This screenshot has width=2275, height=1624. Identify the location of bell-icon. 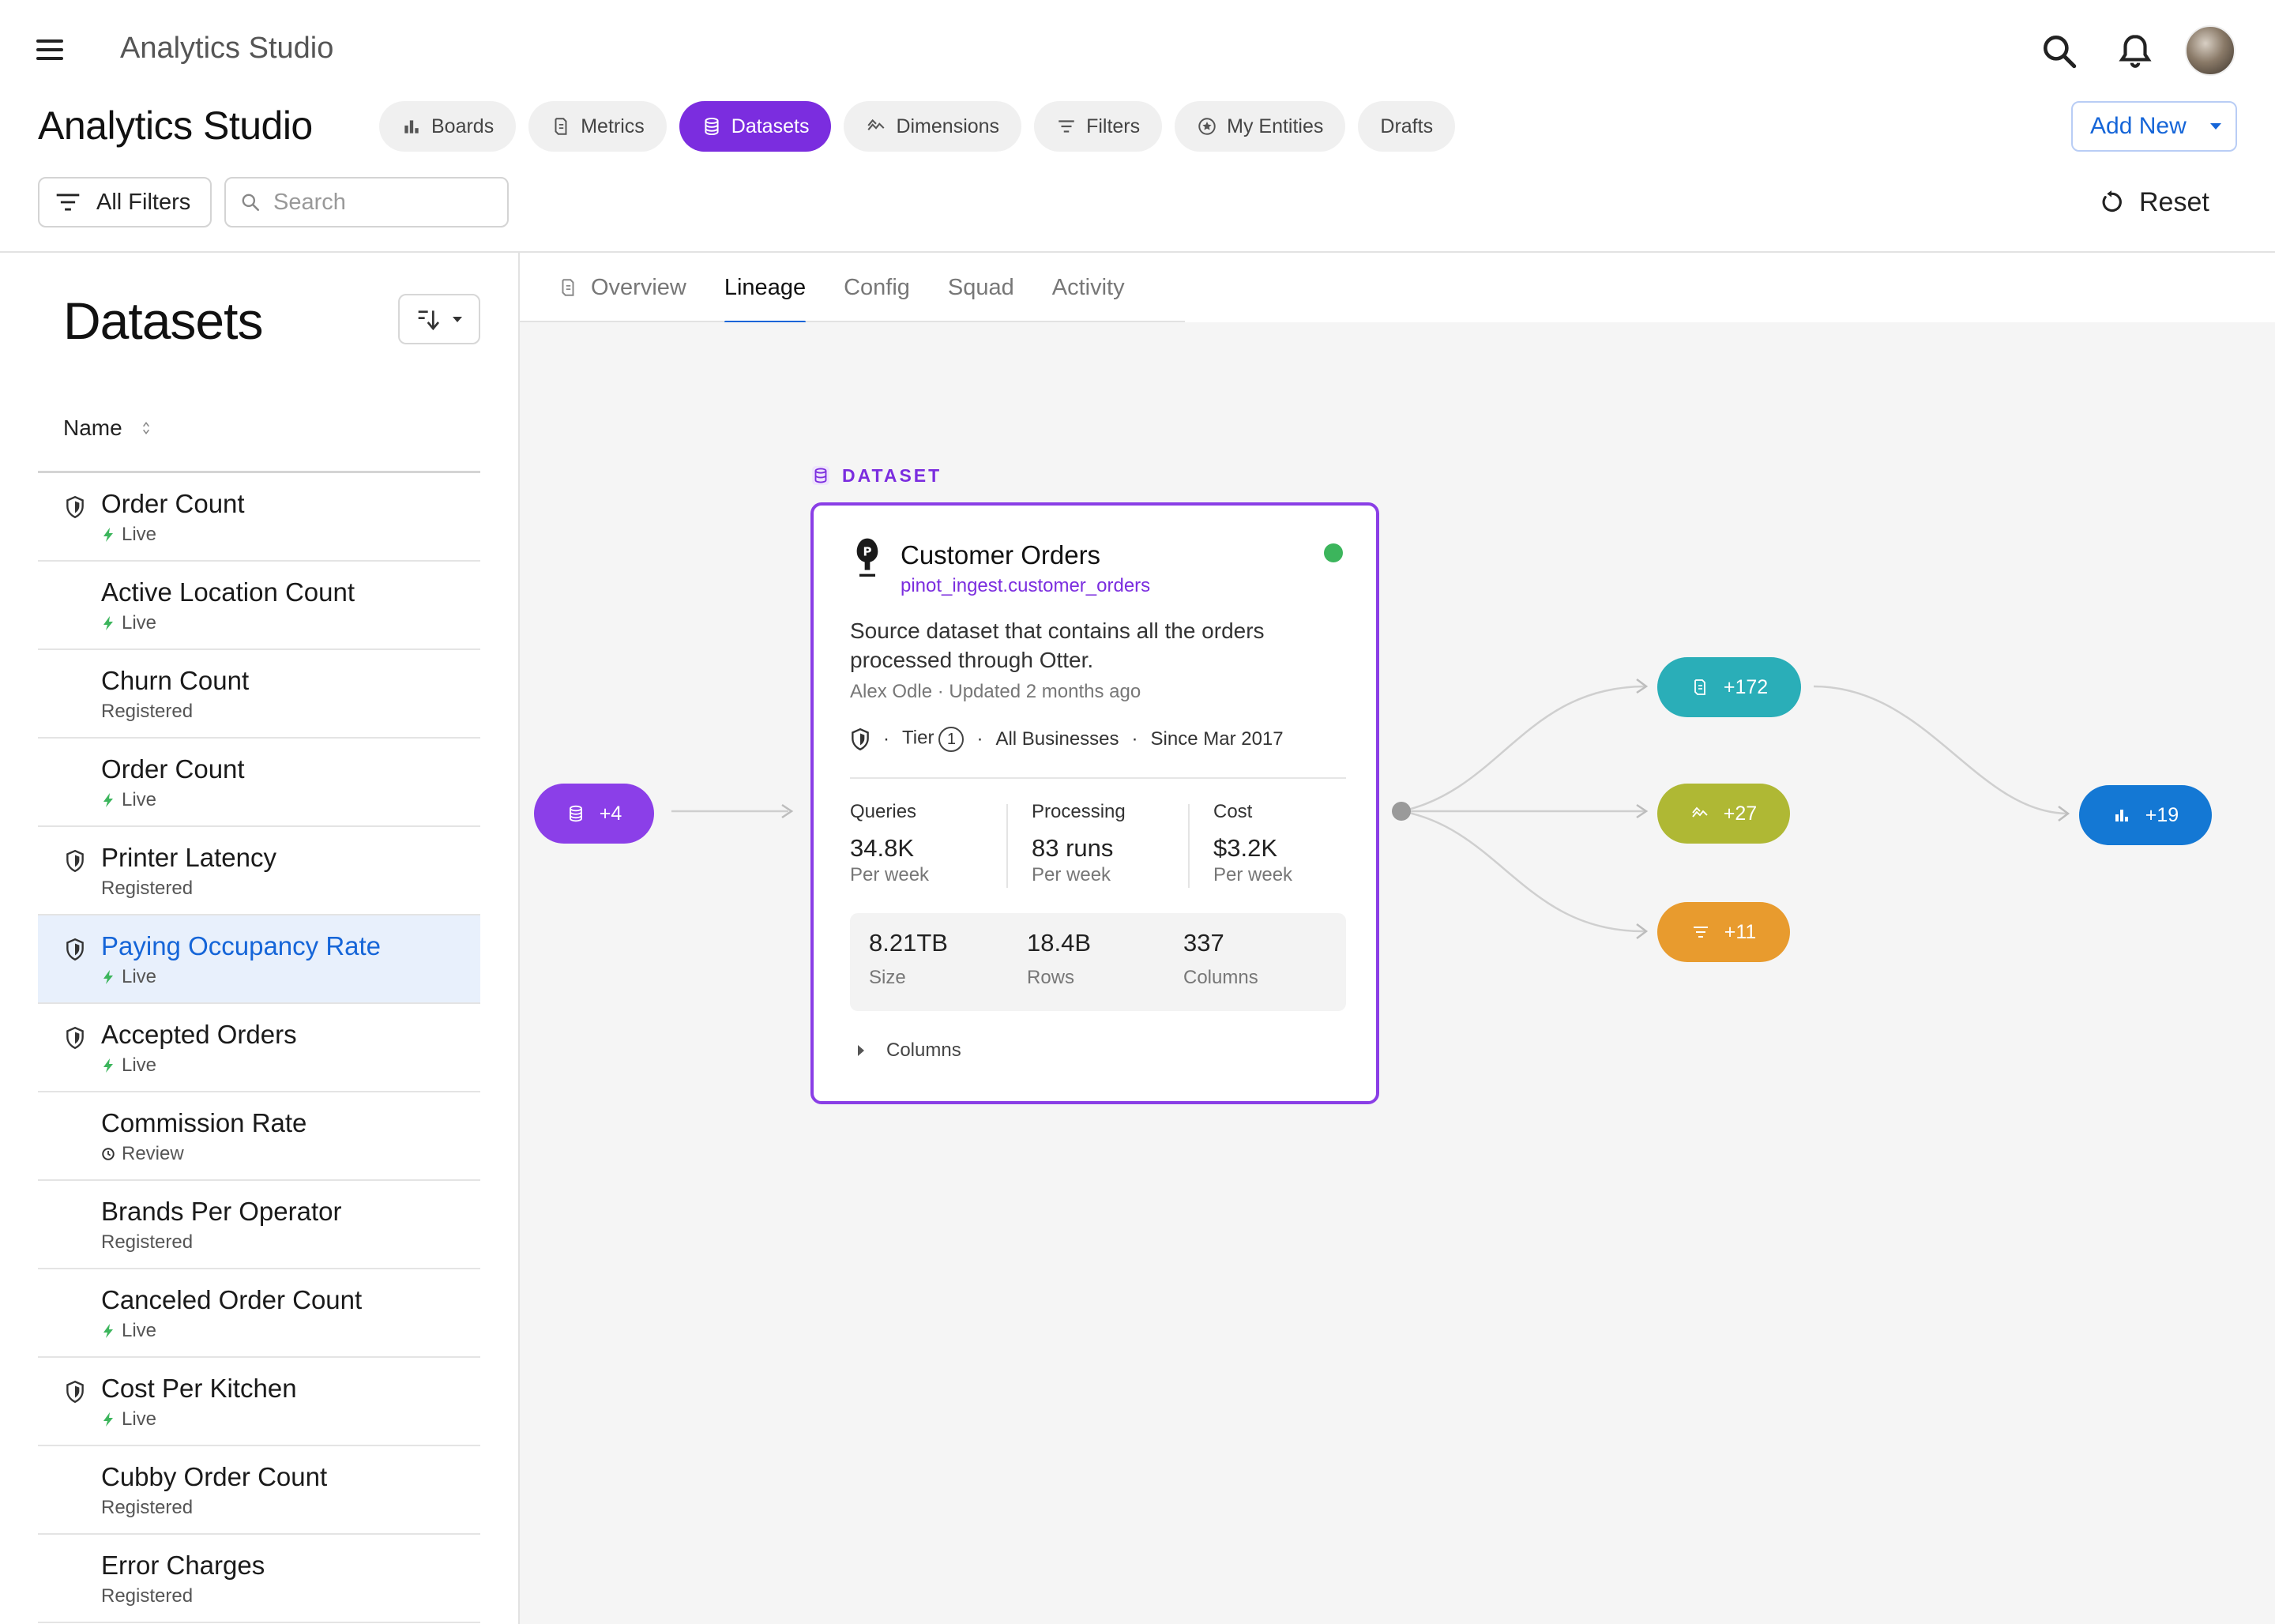
(2135, 51).